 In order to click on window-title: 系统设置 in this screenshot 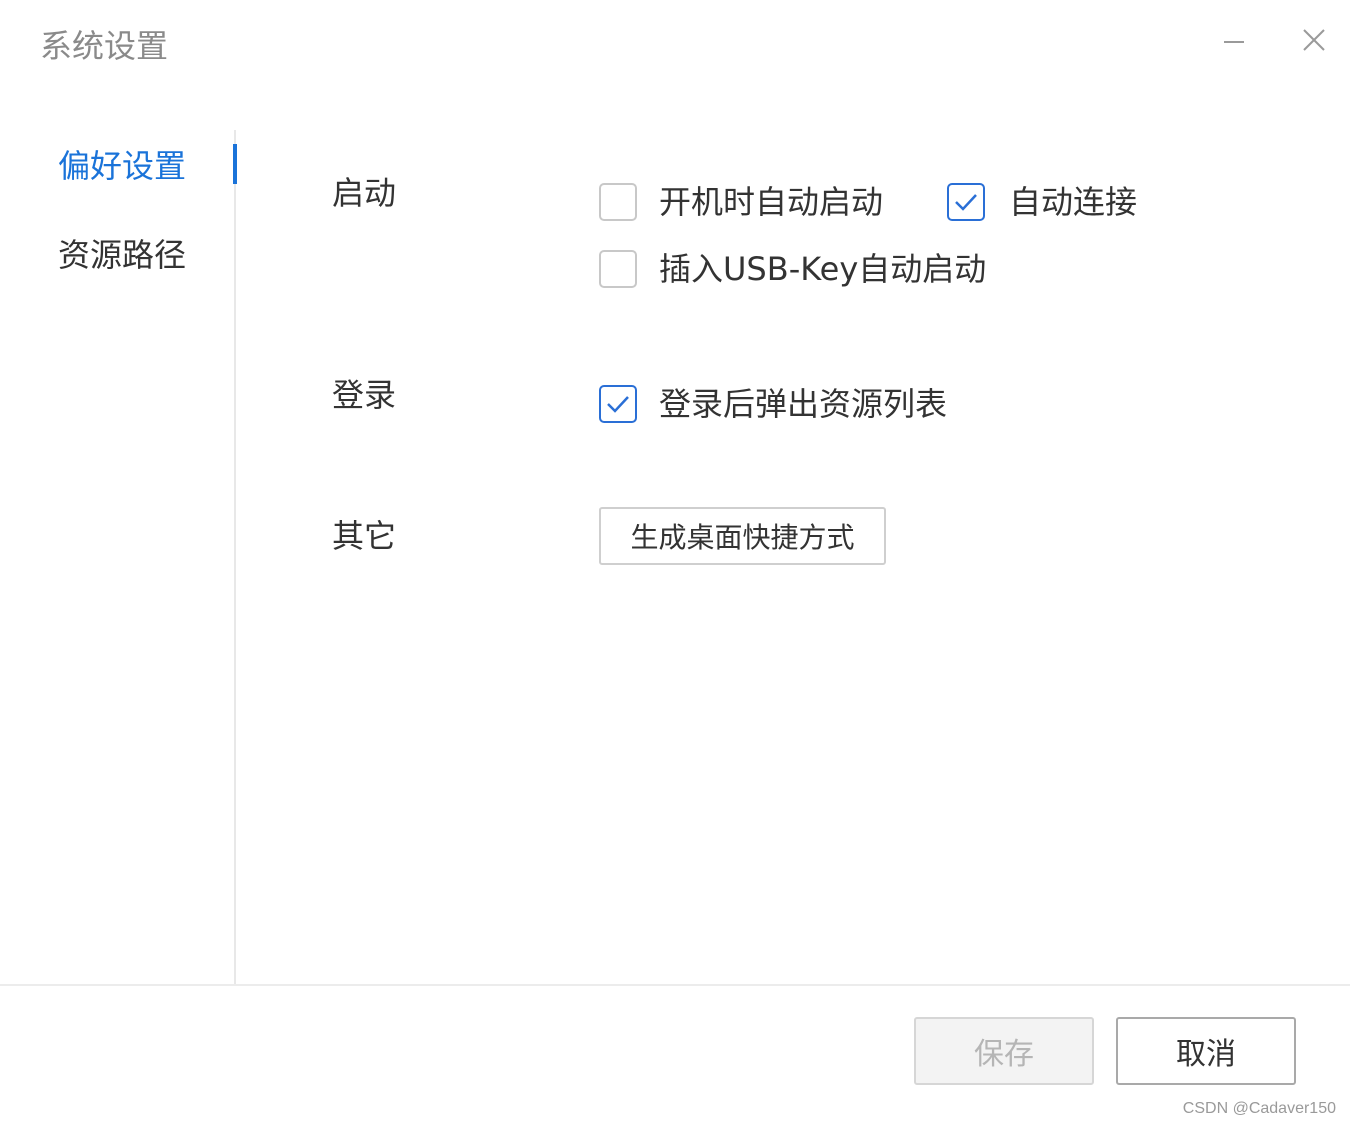, I will do `click(104, 46)`.